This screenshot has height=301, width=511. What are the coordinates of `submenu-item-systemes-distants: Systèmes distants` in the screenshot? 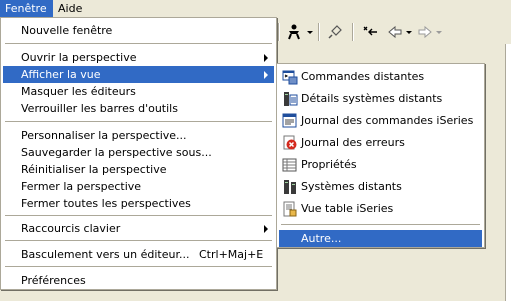 It's located at (380, 187).